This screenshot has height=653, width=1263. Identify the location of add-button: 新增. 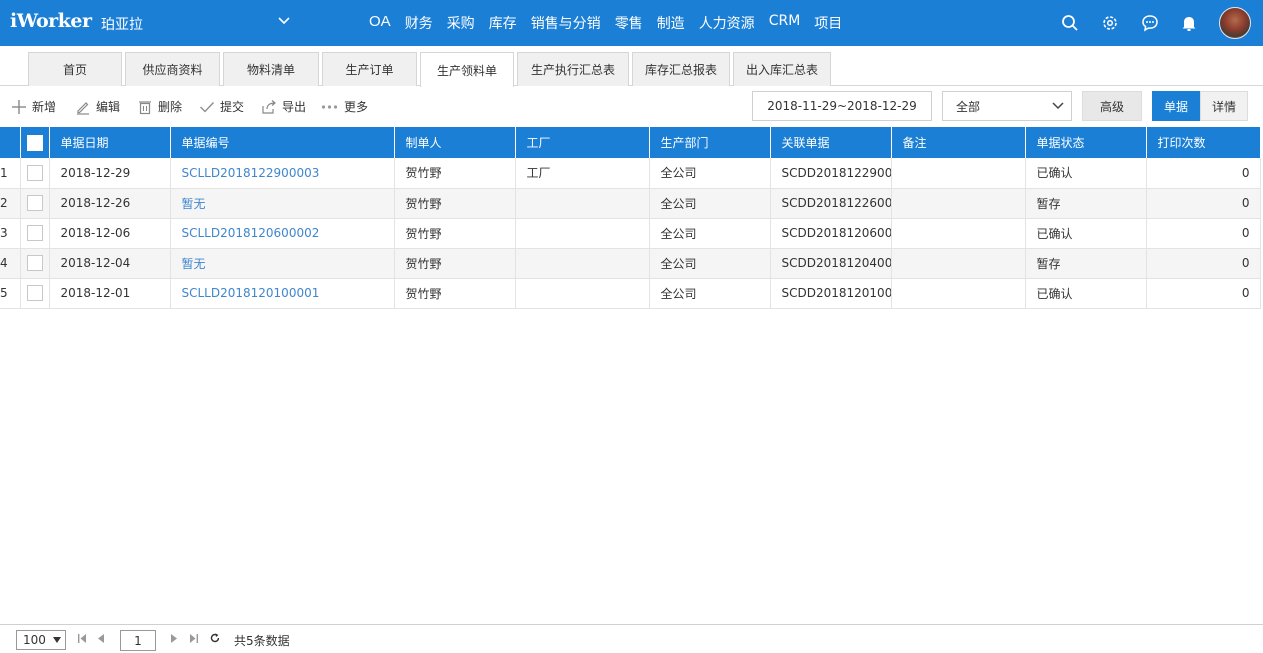
(33, 106).